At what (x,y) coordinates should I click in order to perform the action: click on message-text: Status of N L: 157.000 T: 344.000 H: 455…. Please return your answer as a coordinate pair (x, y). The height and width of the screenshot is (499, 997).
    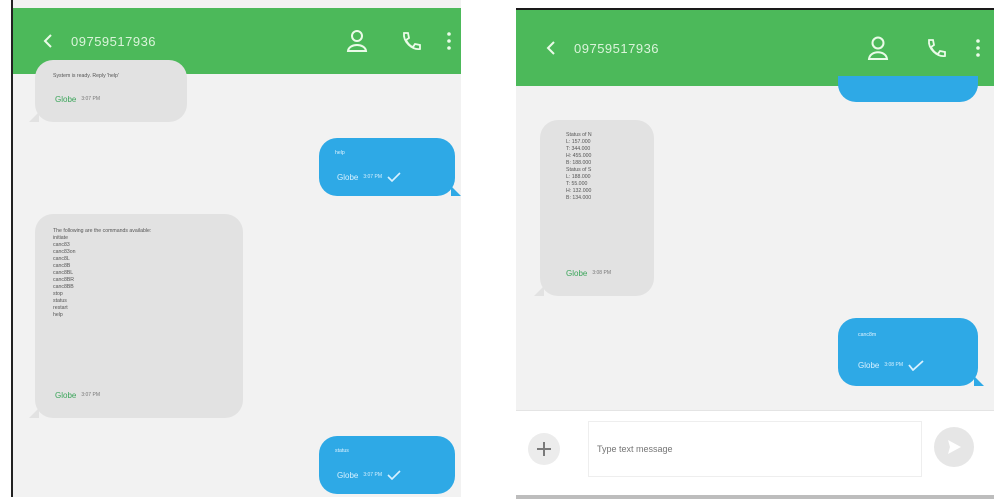
    Looking at the image, I should click on (579, 166).